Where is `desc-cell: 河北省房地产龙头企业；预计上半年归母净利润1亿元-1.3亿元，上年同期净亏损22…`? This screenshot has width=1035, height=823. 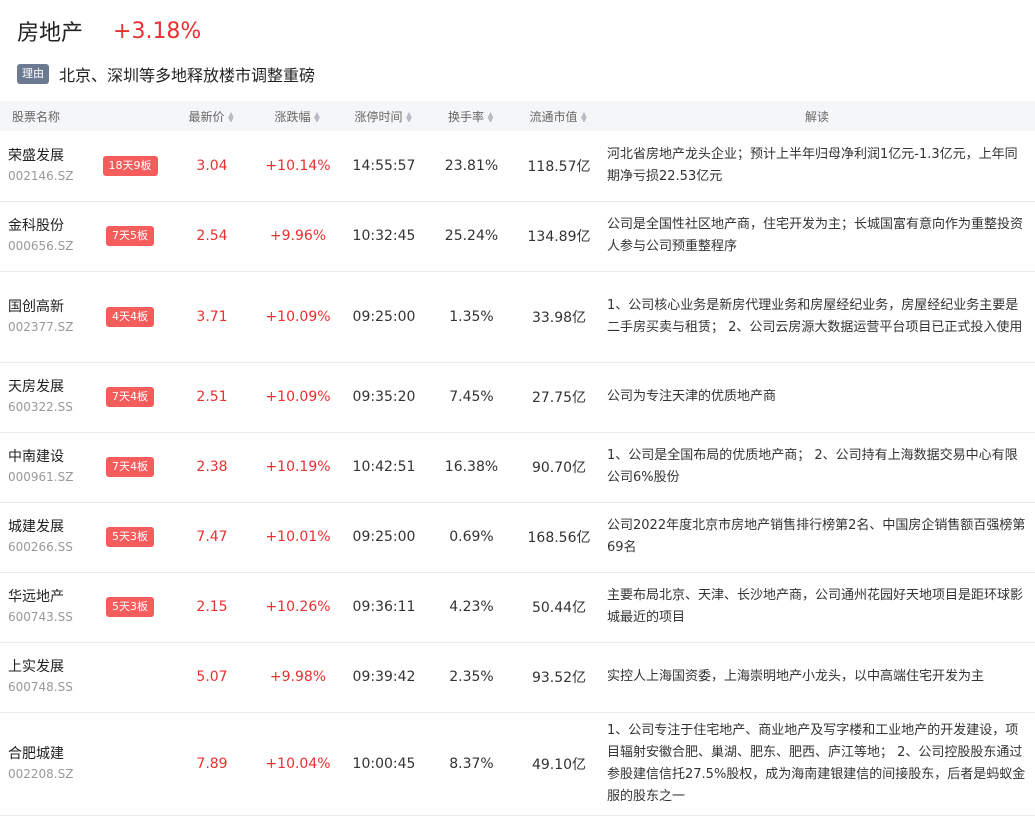 desc-cell: 河北省房地产龙头企业；预计上半年归母净利润1亿元-1.3亿元，上年同期净亏损22… is located at coordinates (812, 165).